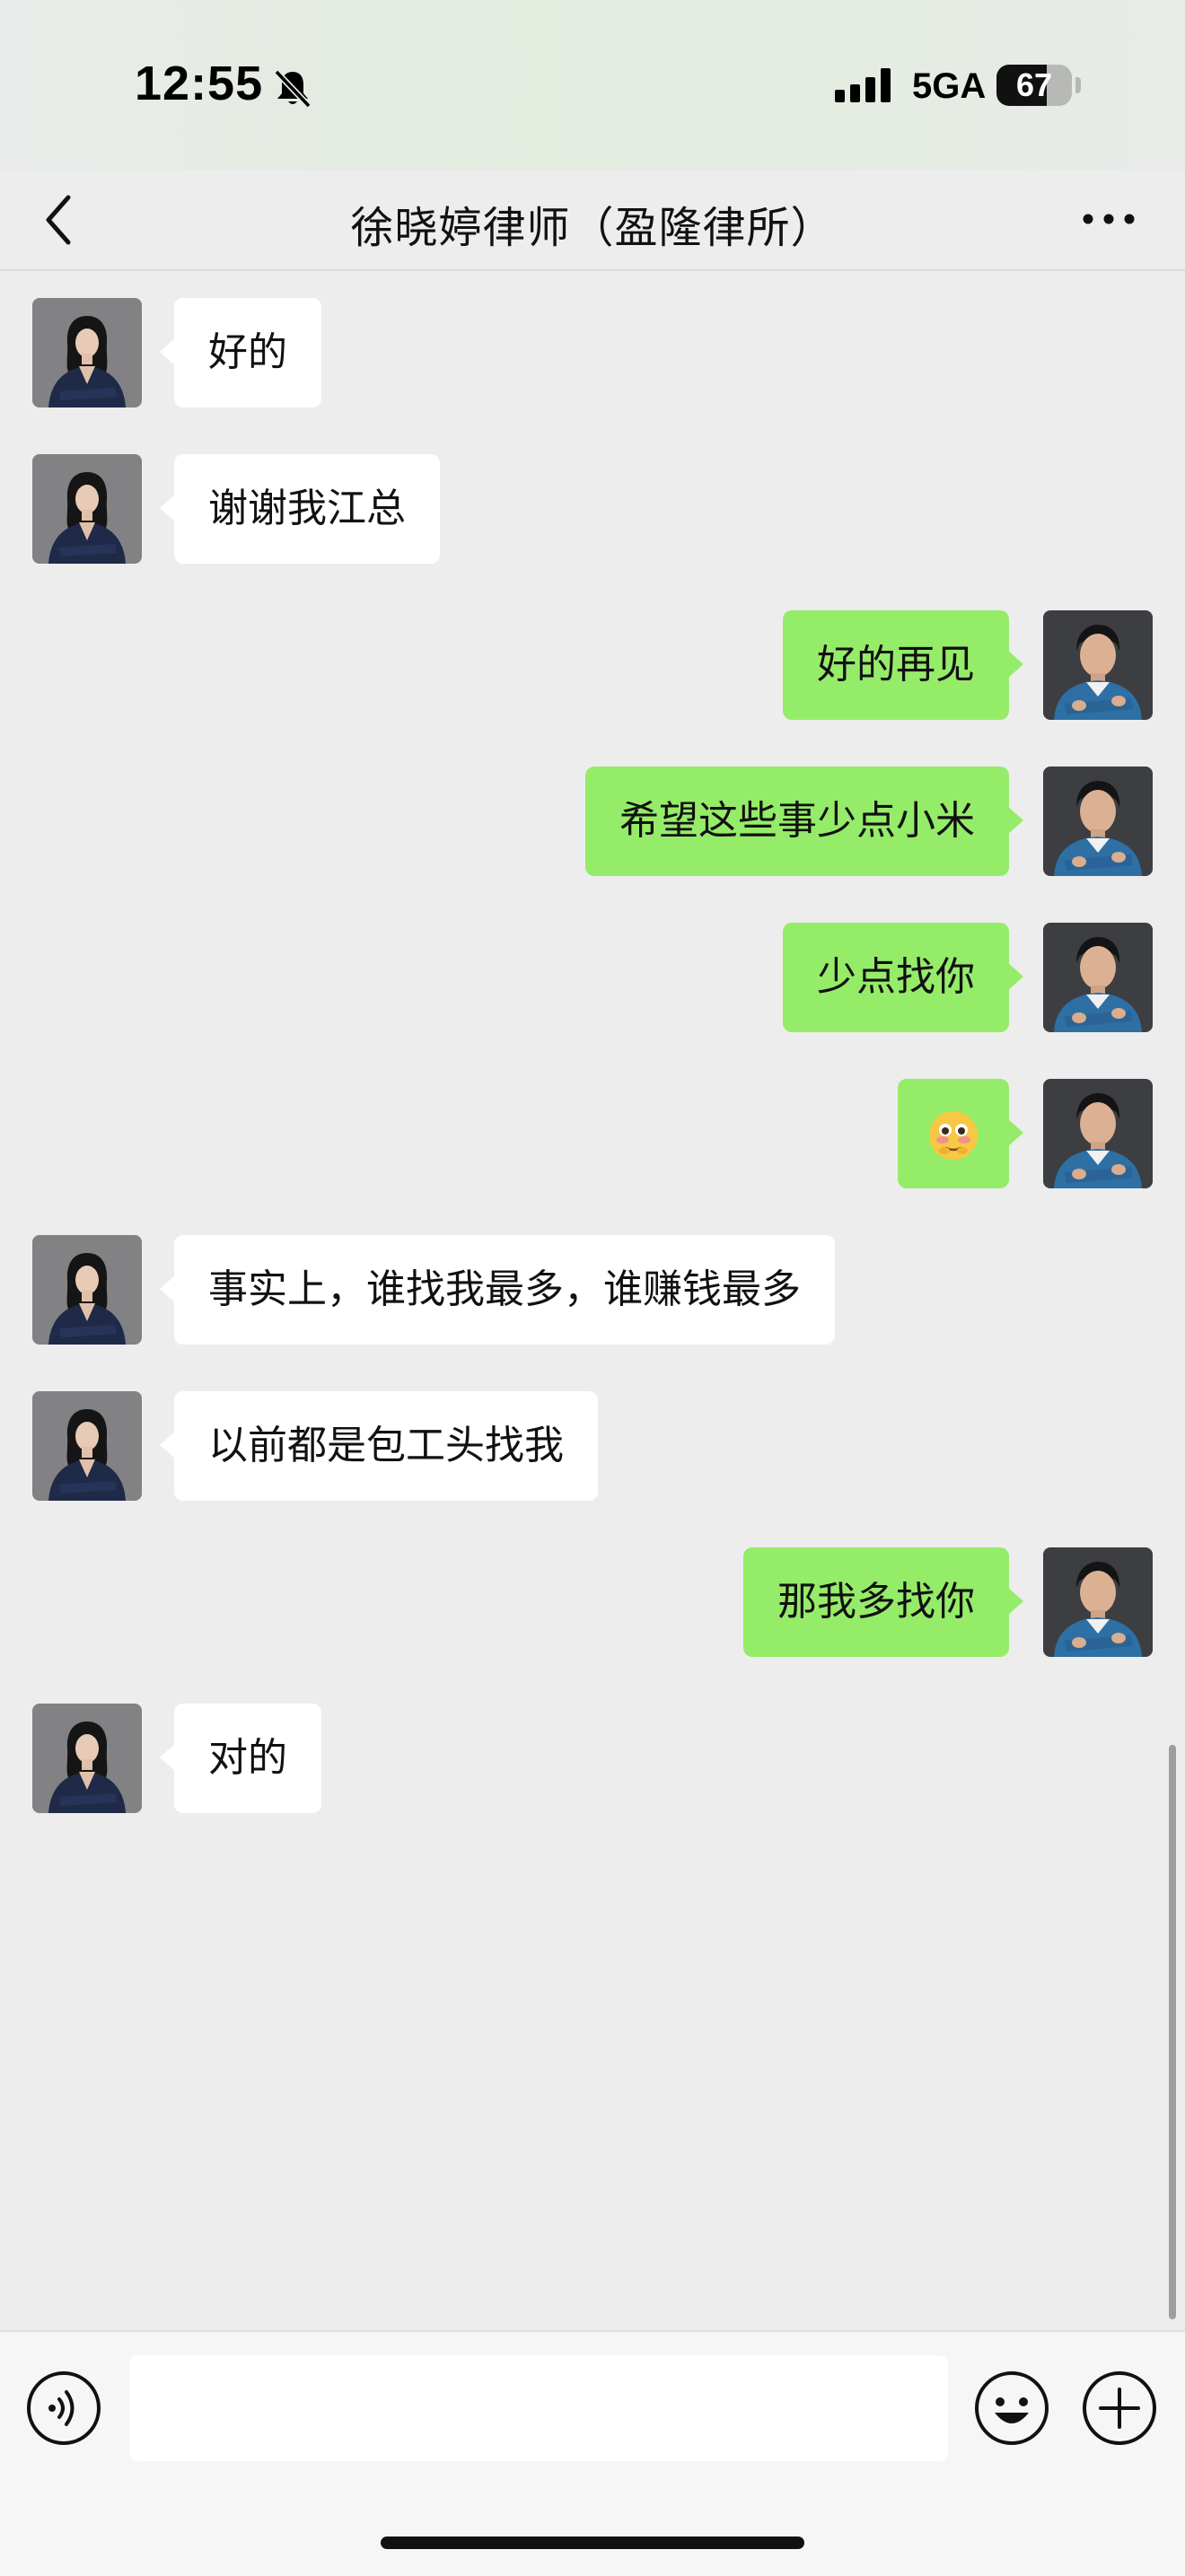 This screenshot has width=1185, height=2576. I want to click on message-row: 希望这些事少点小米, so click(592, 822).